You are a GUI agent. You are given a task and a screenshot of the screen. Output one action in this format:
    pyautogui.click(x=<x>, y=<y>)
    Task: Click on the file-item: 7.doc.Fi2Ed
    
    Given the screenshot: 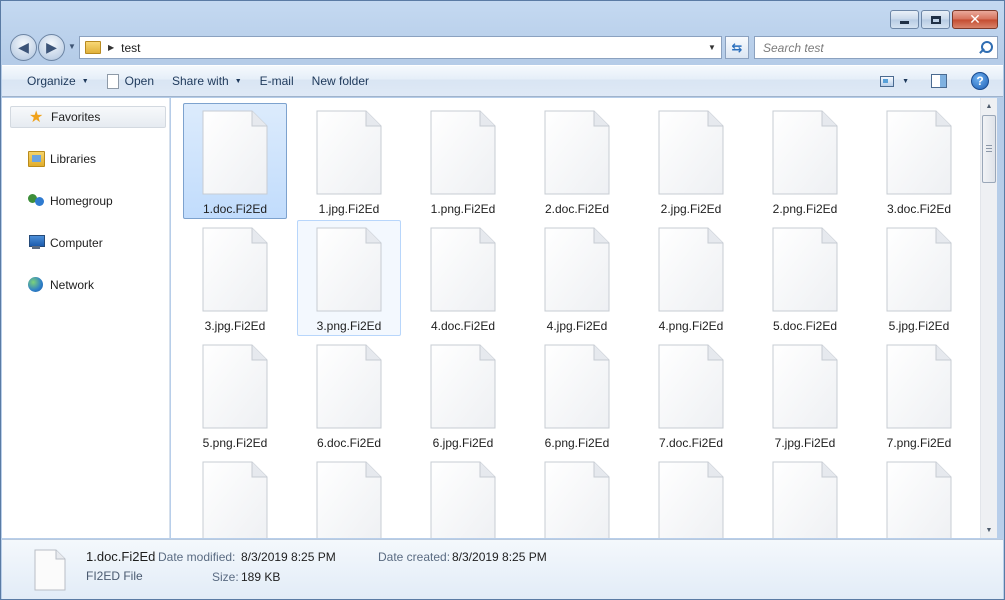 What is the action you would take?
    pyautogui.click(x=691, y=395)
    